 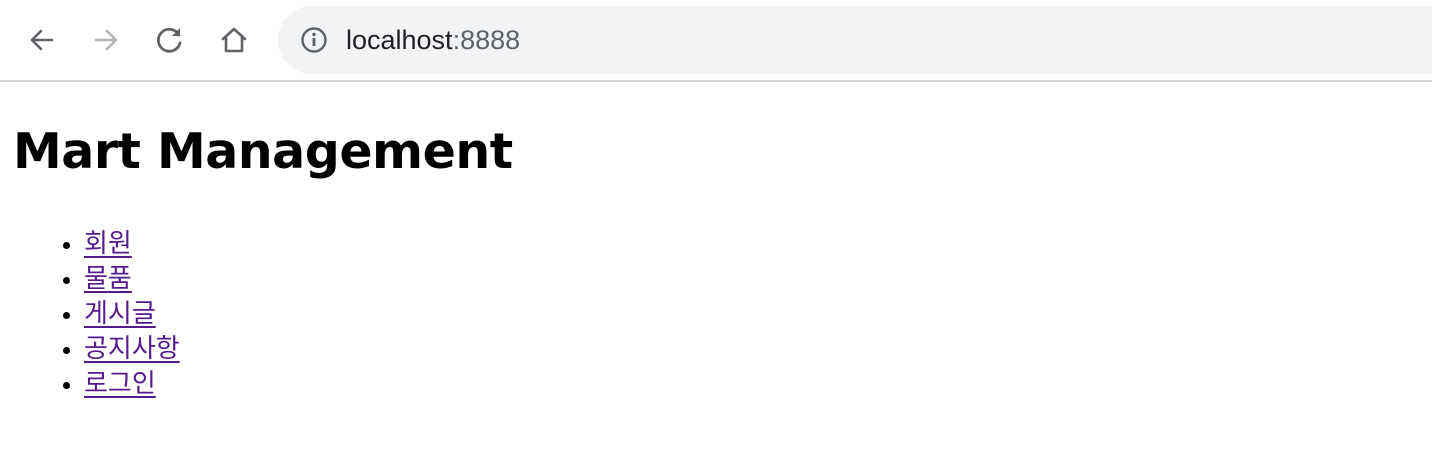 I want to click on url-port: :8888, so click(x=486, y=40).